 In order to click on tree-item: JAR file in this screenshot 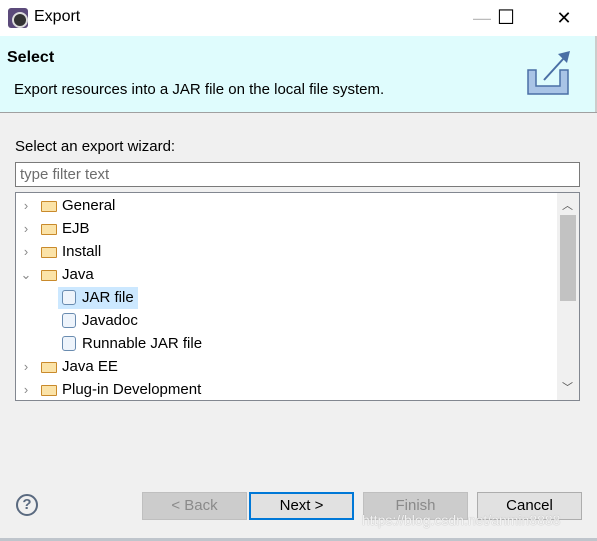, I will do `click(98, 298)`.